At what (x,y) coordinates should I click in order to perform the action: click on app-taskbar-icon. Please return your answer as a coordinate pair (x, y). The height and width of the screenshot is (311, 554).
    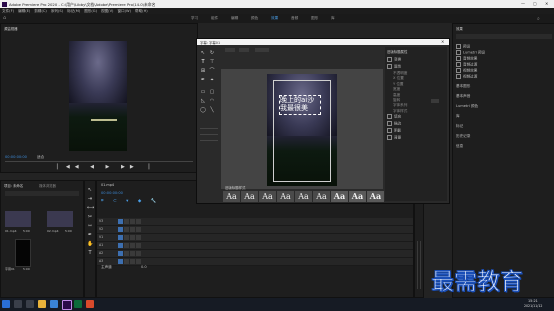
    Looking at the image, I should click on (78, 304).